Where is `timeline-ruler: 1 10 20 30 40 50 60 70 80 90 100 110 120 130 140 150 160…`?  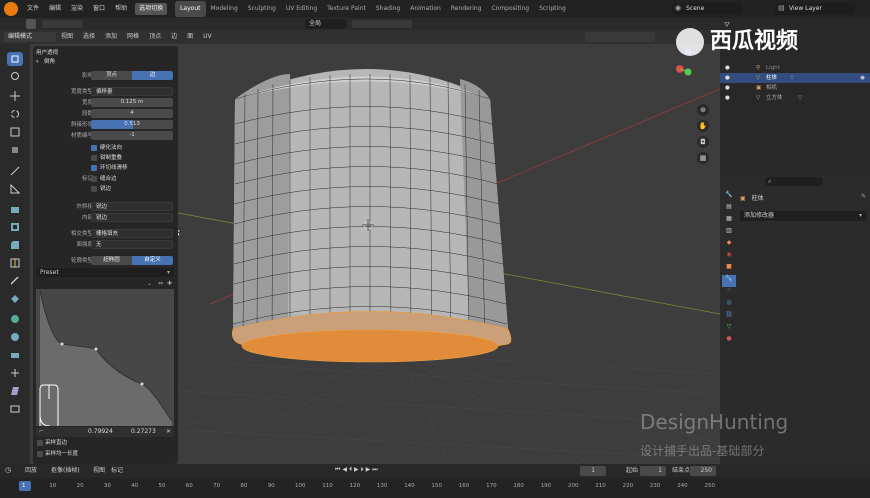 timeline-ruler: 1 10 20 30 40 50 60 70 80 90 100 110 120 130 140 150 160… is located at coordinates (435, 487).